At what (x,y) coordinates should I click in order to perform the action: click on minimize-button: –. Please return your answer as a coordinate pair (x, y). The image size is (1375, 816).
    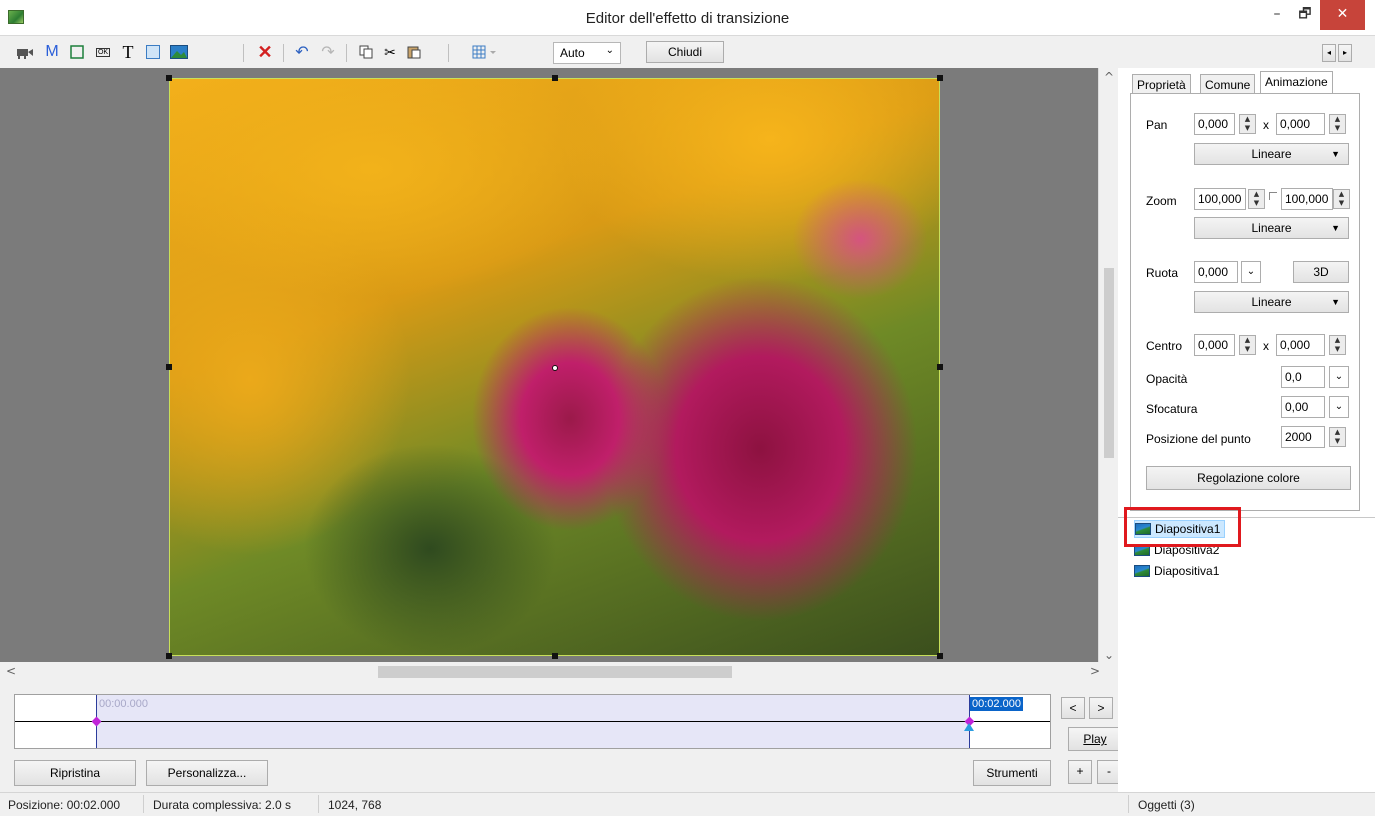
    Looking at the image, I should click on (1277, 15).